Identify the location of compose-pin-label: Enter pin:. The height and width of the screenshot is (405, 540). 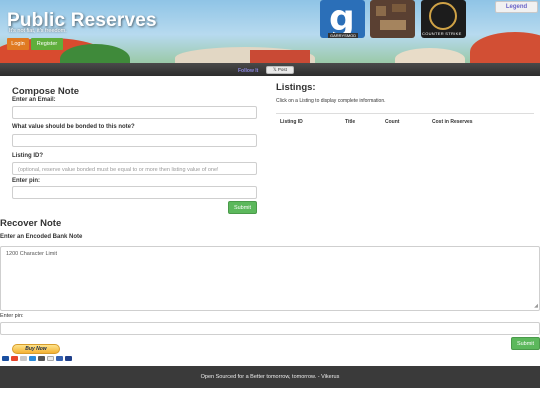
(26, 181).